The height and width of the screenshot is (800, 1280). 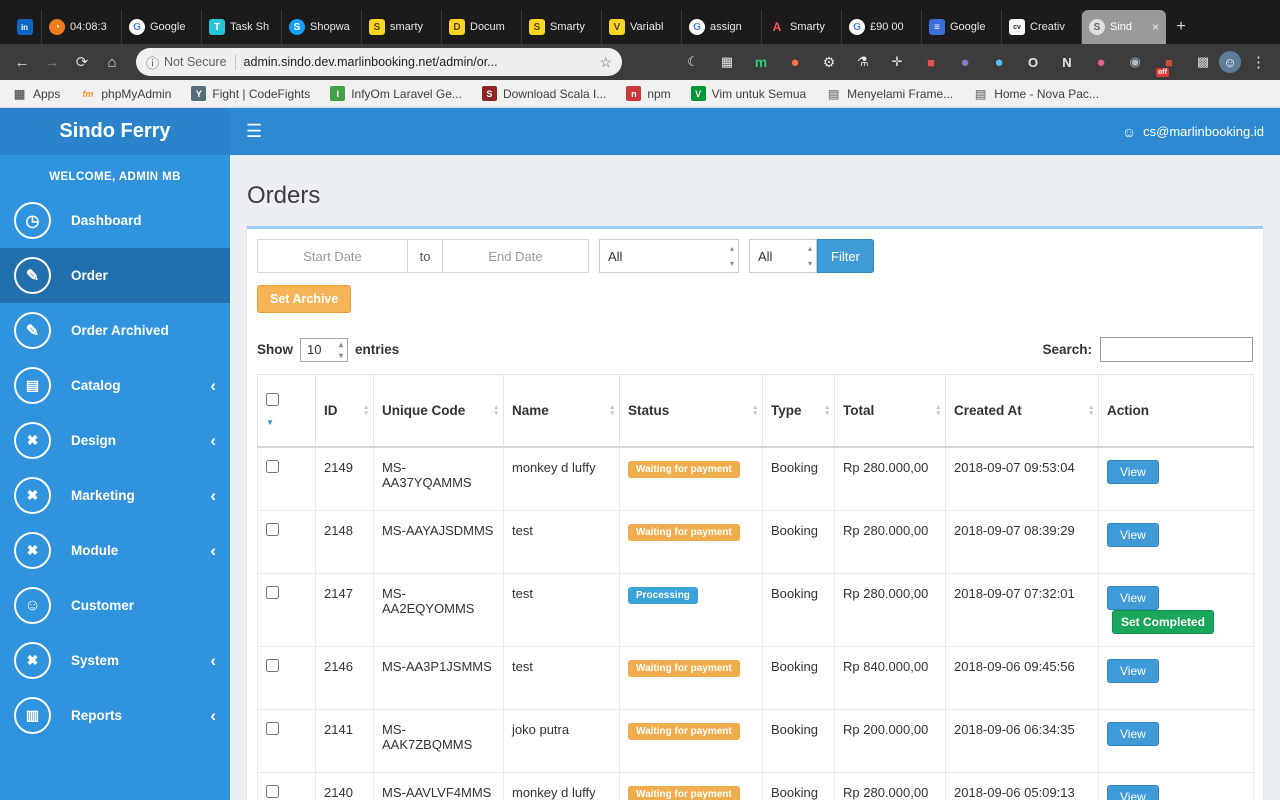 What do you see at coordinates (115, 605) in the screenshot?
I see `sidebar-item-customer: Customer` at bounding box center [115, 605].